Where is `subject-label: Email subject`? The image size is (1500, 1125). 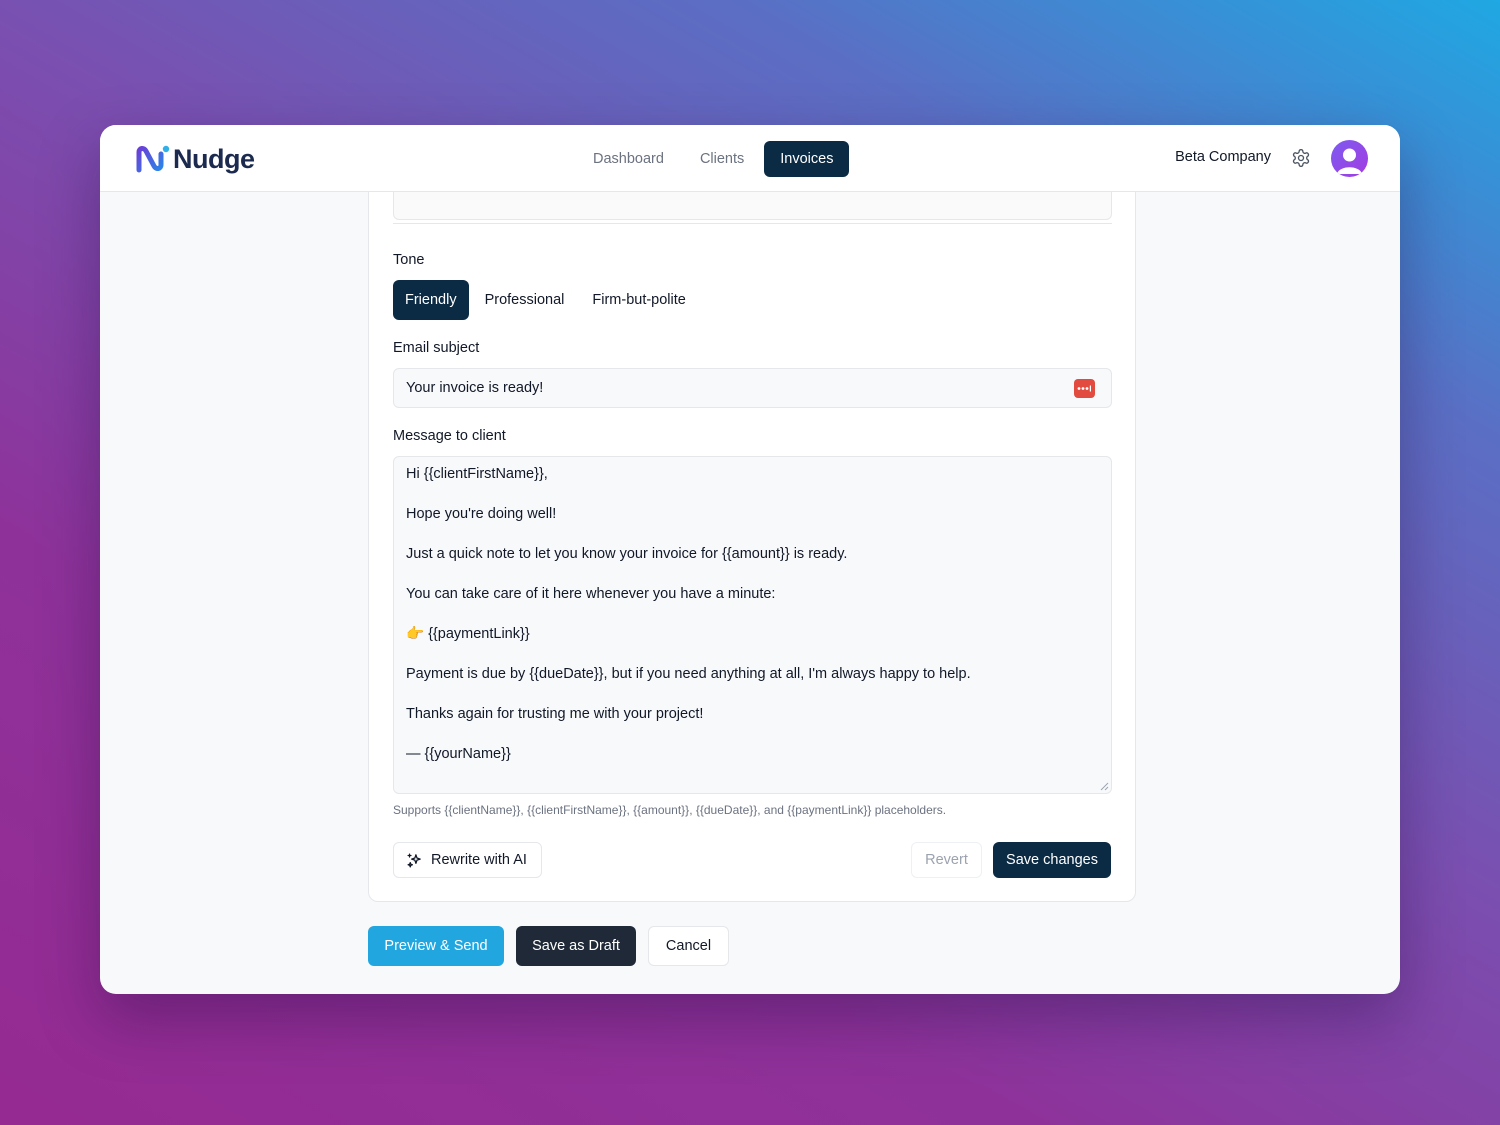 subject-label: Email subject is located at coordinates (436, 348).